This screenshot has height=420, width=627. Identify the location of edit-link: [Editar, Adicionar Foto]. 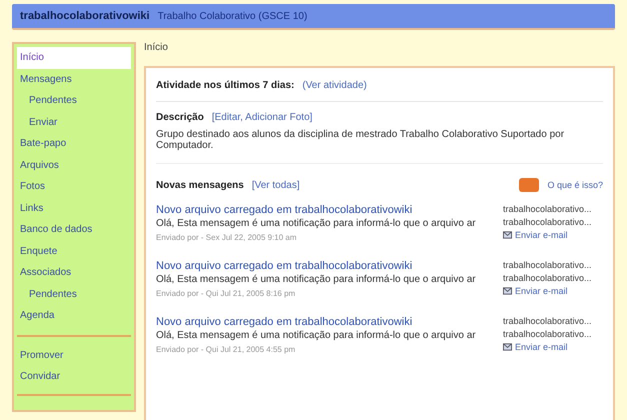
(262, 117).